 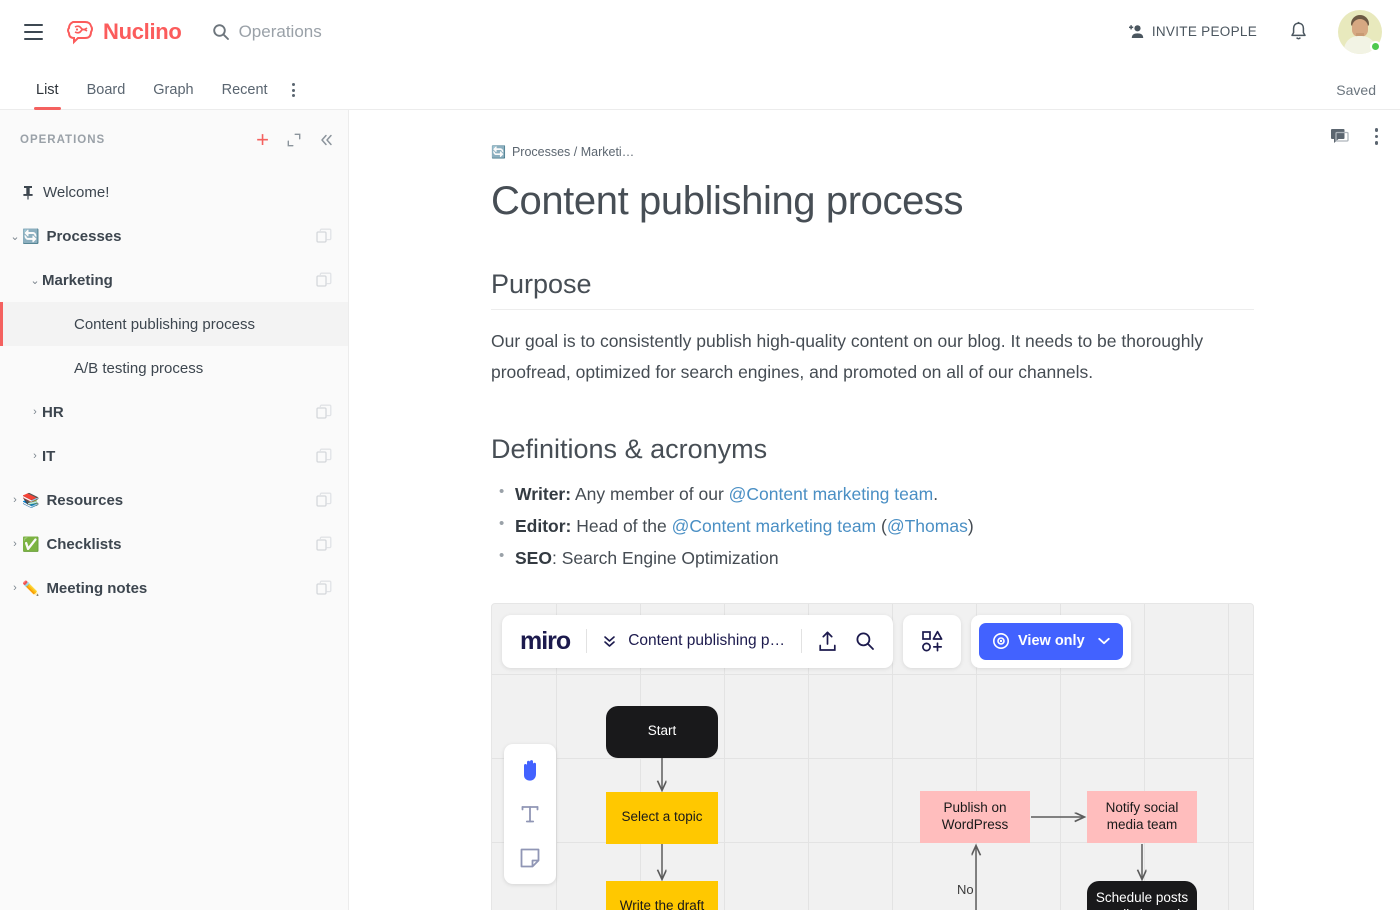 What do you see at coordinates (927, 526) in the screenshot?
I see `mention-link-thomas: @Thomas` at bounding box center [927, 526].